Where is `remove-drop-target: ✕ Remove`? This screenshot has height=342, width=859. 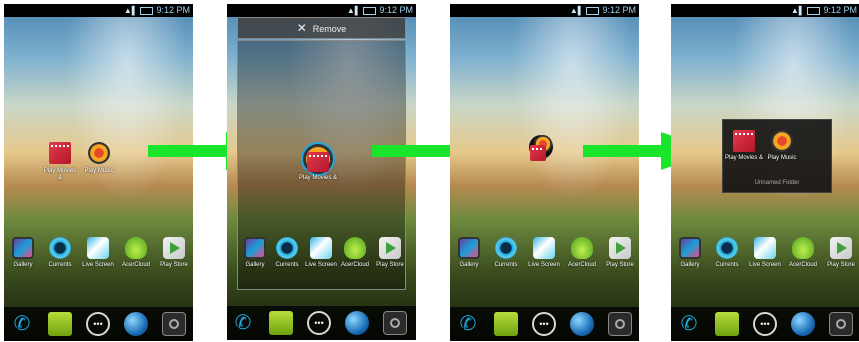 remove-drop-target: ✕ Remove is located at coordinates (321, 28).